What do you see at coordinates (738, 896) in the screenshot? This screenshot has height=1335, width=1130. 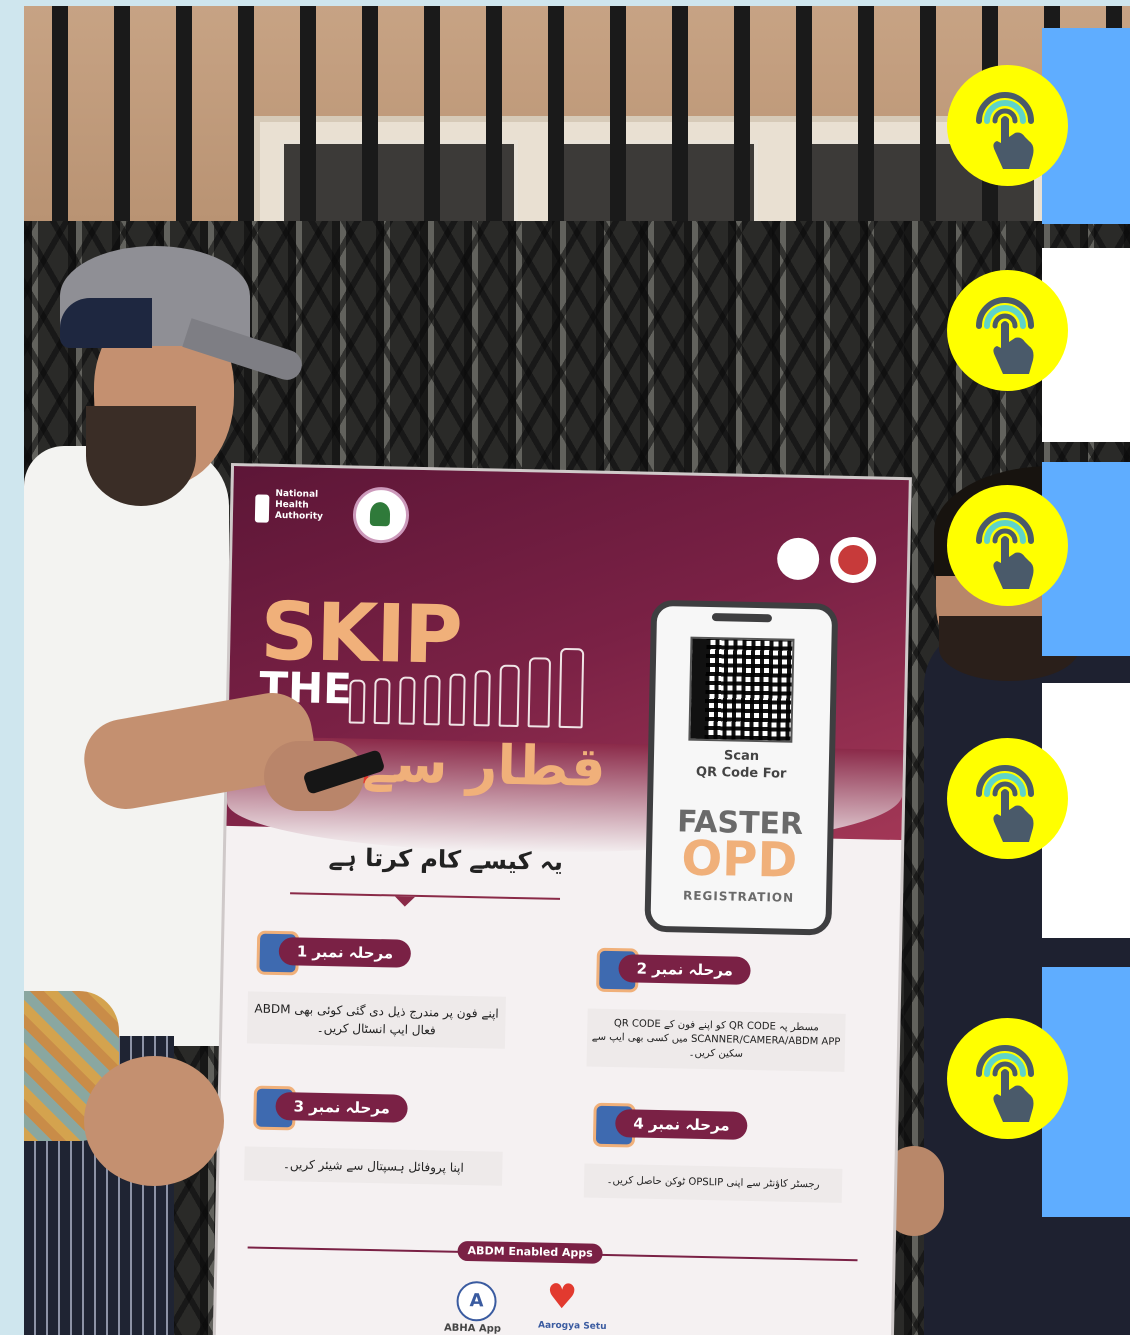 I see `registration-label: REGISTRATION` at bounding box center [738, 896].